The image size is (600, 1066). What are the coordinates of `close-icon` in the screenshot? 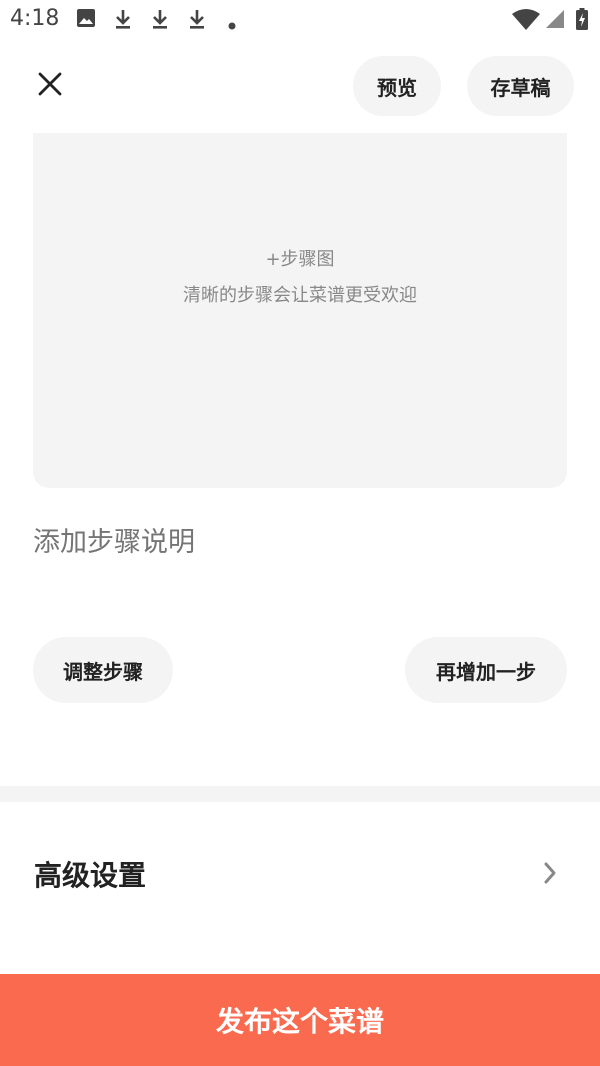 It's located at (50, 86).